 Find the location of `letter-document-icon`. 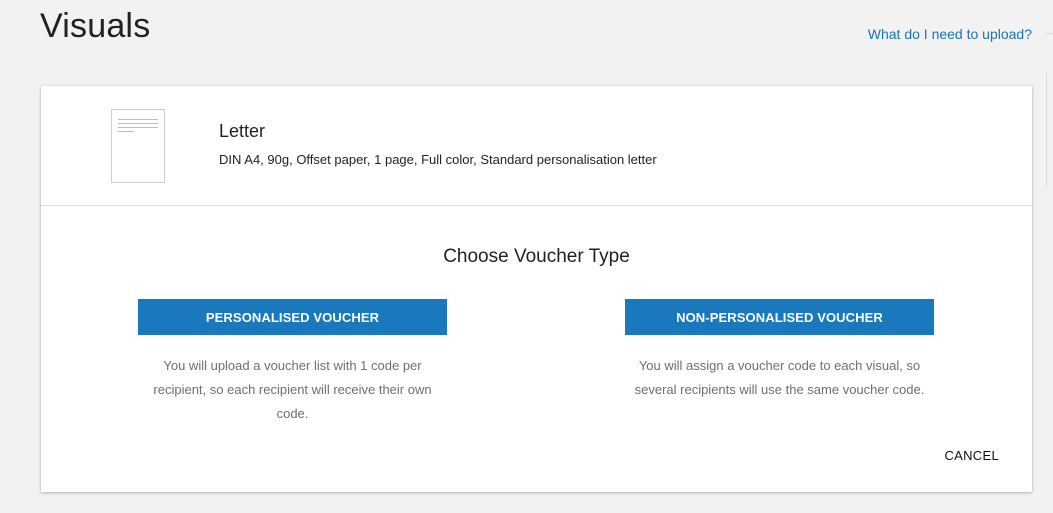

letter-document-icon is located at coordinates (138, 146).